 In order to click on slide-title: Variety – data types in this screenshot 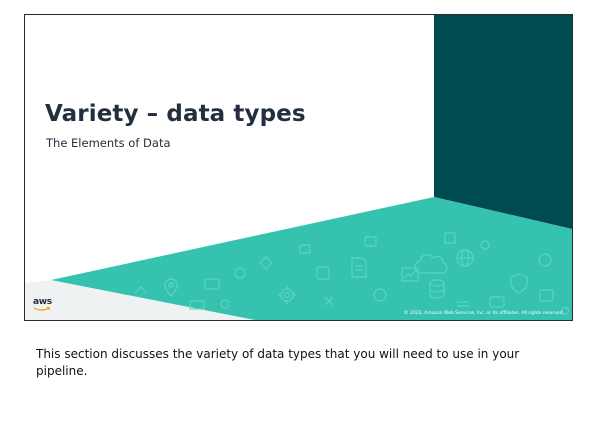, I will do `click(175, 114)`.